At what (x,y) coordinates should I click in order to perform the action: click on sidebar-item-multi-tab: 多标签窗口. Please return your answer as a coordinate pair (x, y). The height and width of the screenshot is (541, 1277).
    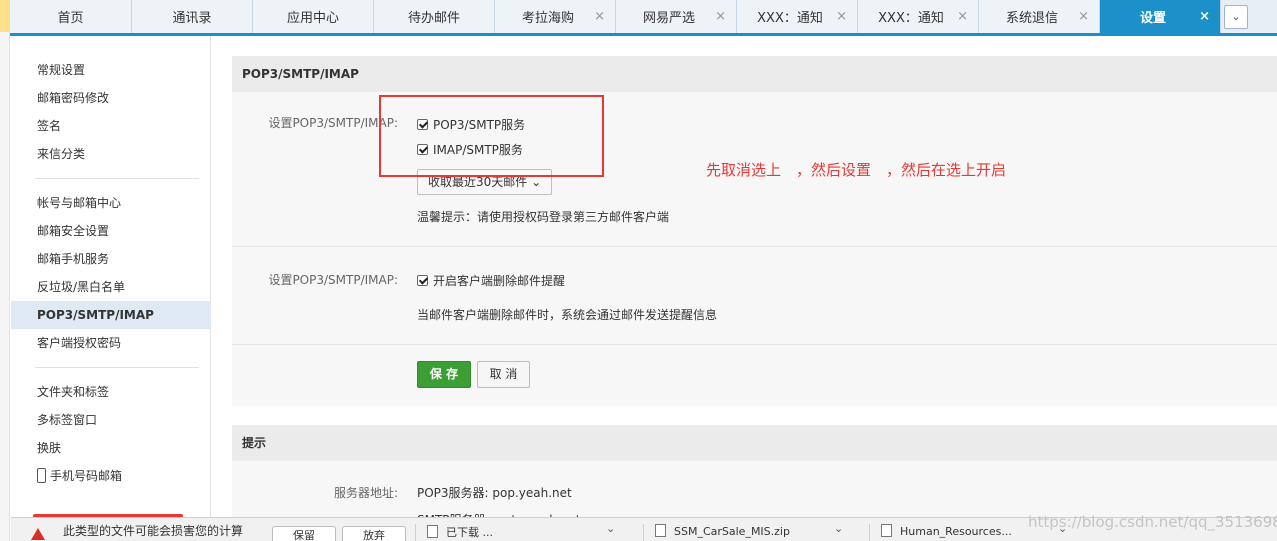
    Looking at the image, I should click on (111, 420).